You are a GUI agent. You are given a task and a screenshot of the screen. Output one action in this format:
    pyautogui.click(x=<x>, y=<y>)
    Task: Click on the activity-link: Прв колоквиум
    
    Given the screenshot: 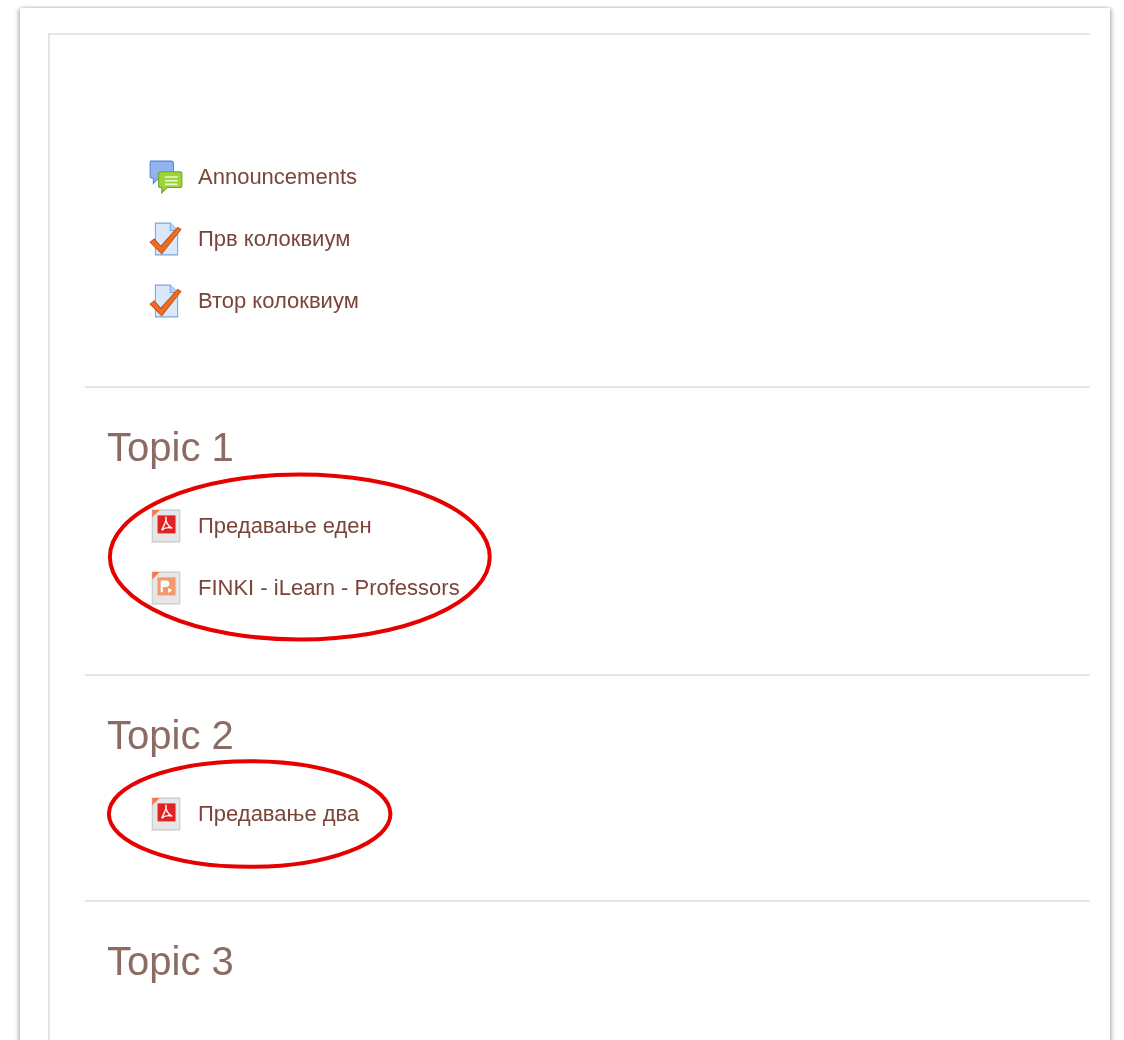 What is the action you would take?
    pyautogui.click(x=274, y=239)
    